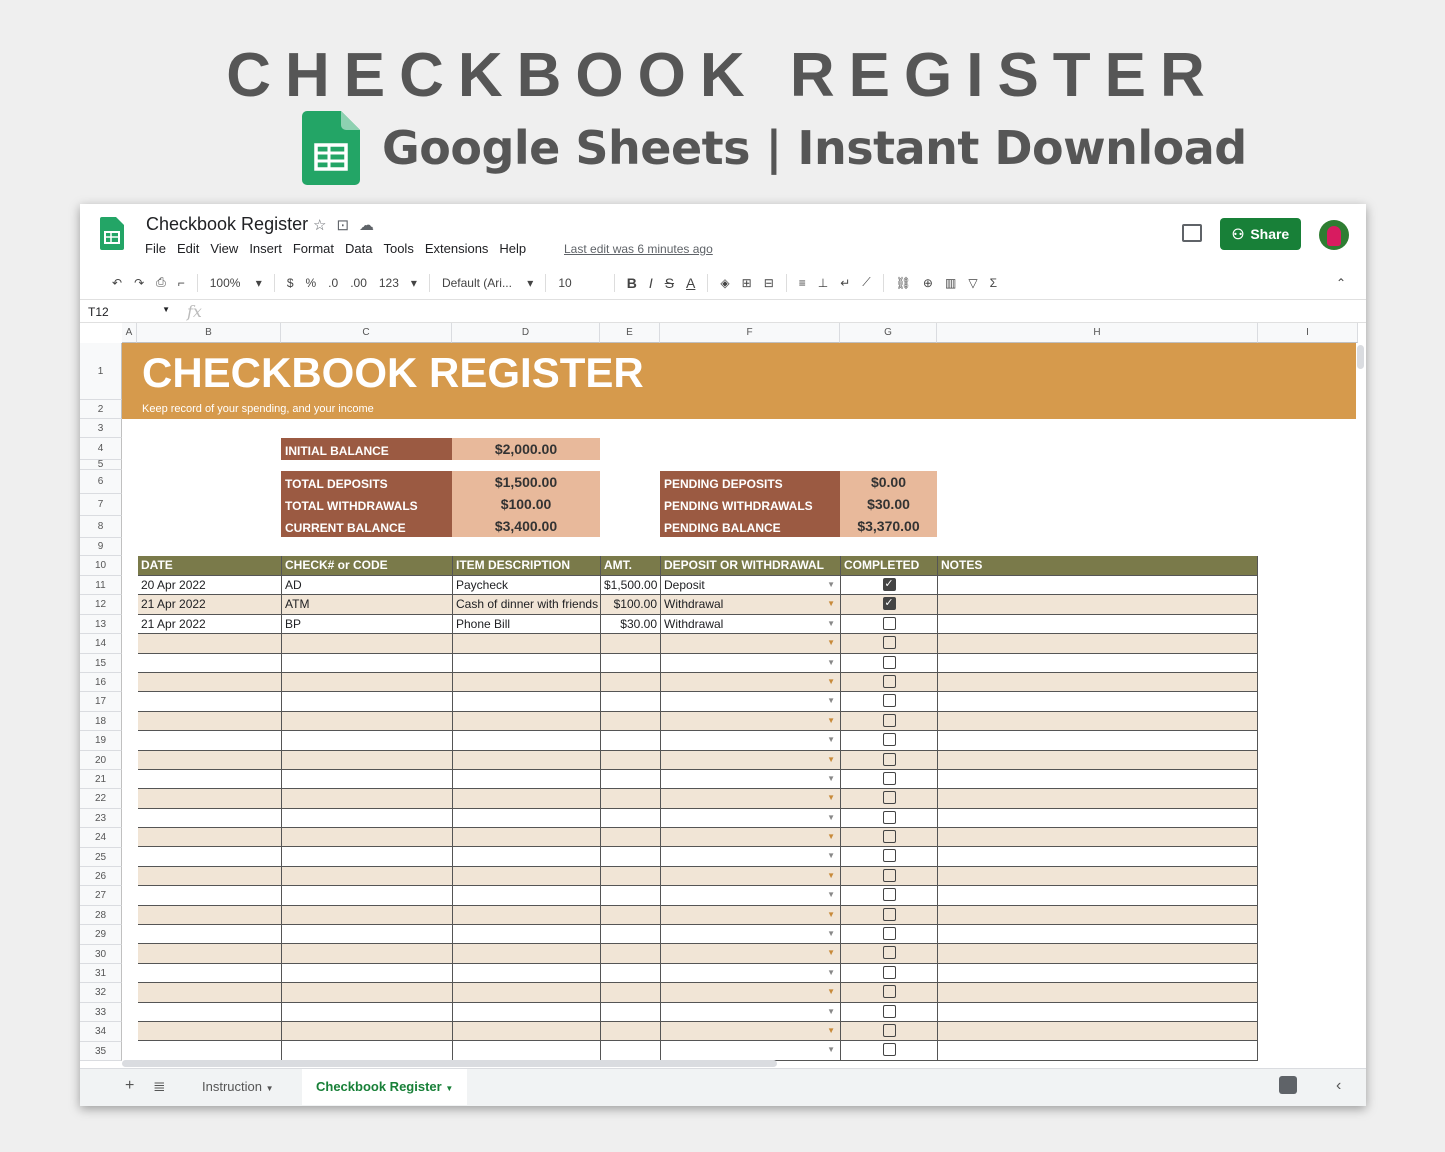 The image size is (1445, 1152). Describe the element at coordinates (651, 283) in the screenshot. I see `italic-button: I` at that location.